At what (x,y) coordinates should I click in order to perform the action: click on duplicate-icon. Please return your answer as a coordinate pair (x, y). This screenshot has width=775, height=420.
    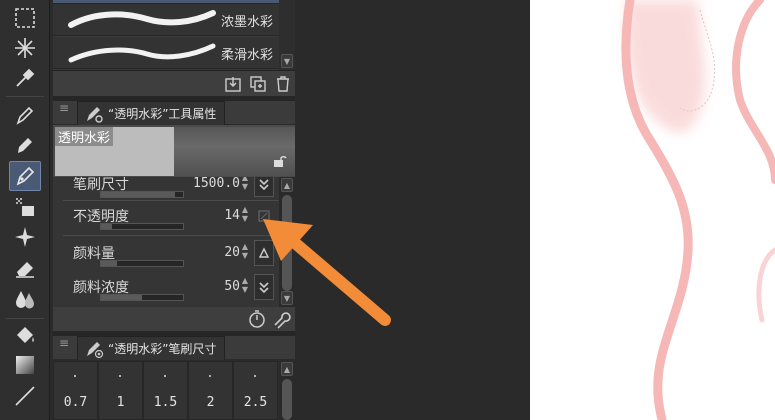
    Looking at the image, I should click on (258, 84).